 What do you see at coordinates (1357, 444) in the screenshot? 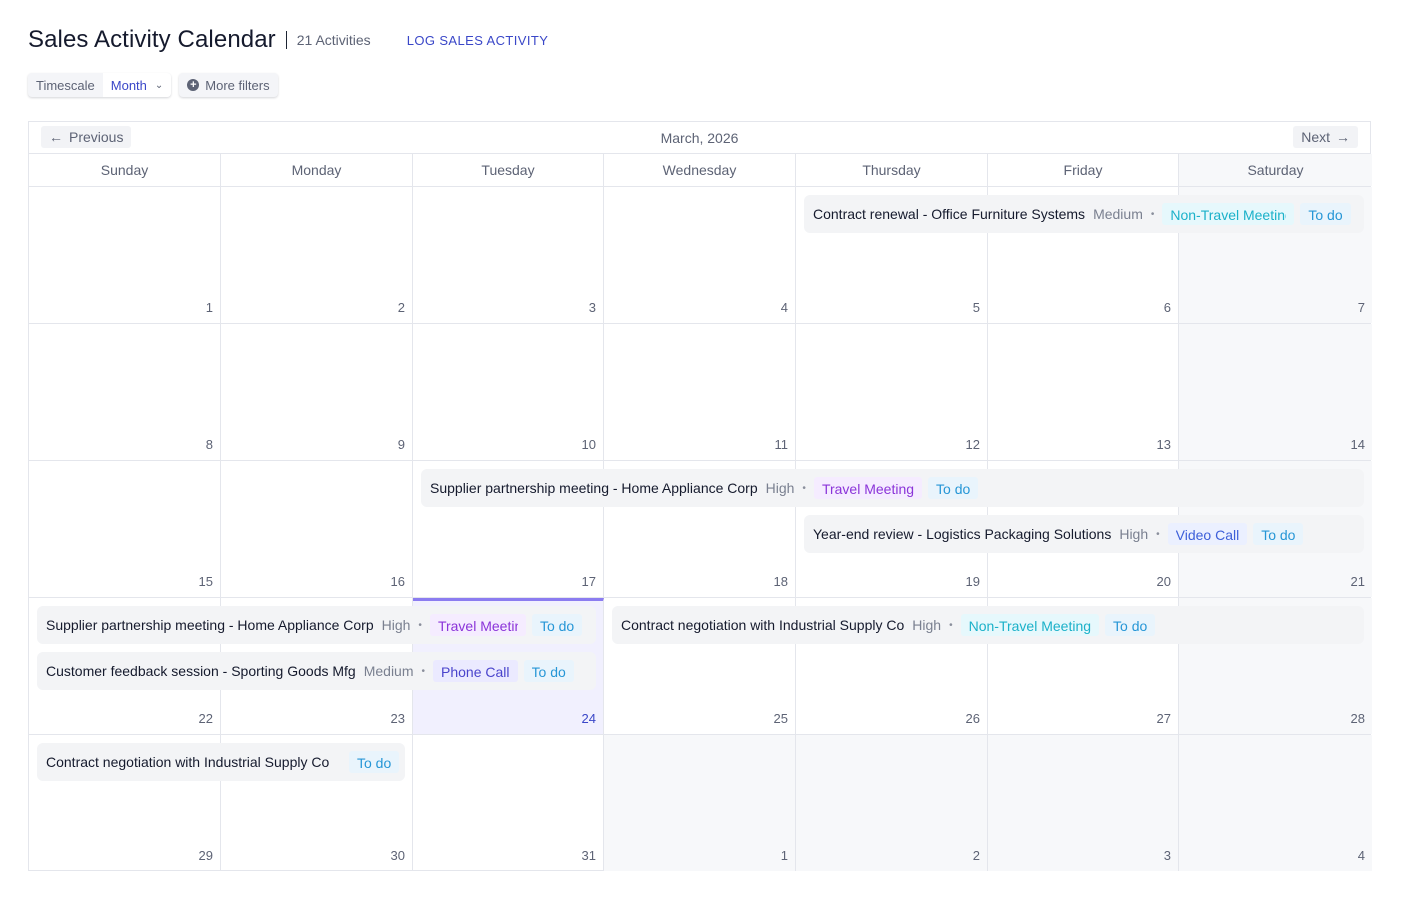
I see `day-number: 14` at bounding box center [1357, 444].